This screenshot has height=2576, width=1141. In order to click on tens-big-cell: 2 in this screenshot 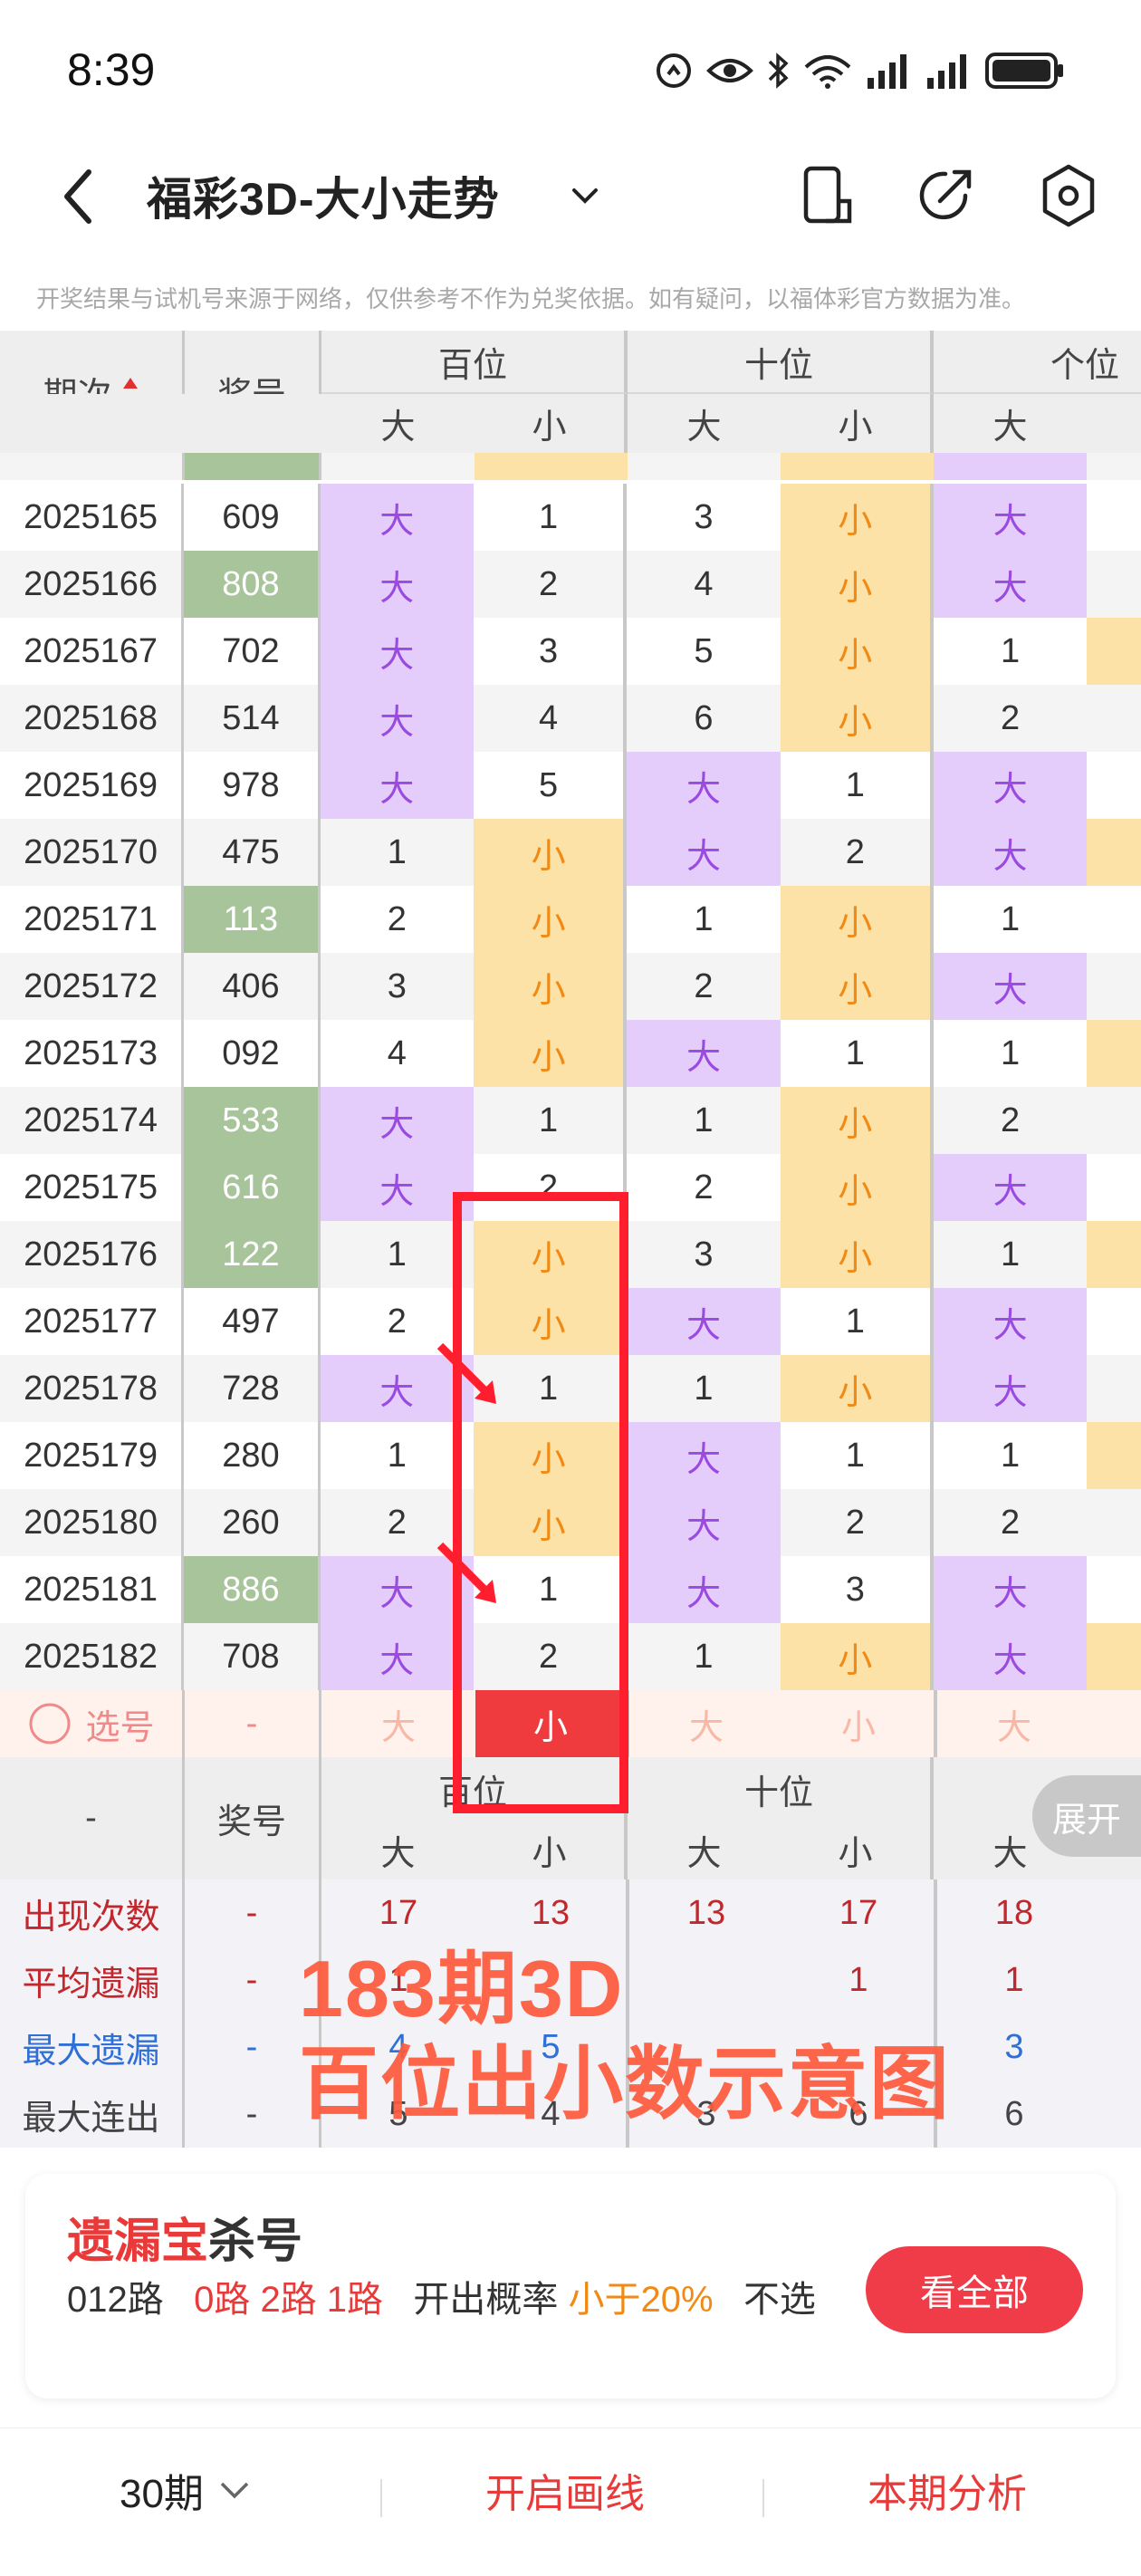, I will do `click(704, 985)`.